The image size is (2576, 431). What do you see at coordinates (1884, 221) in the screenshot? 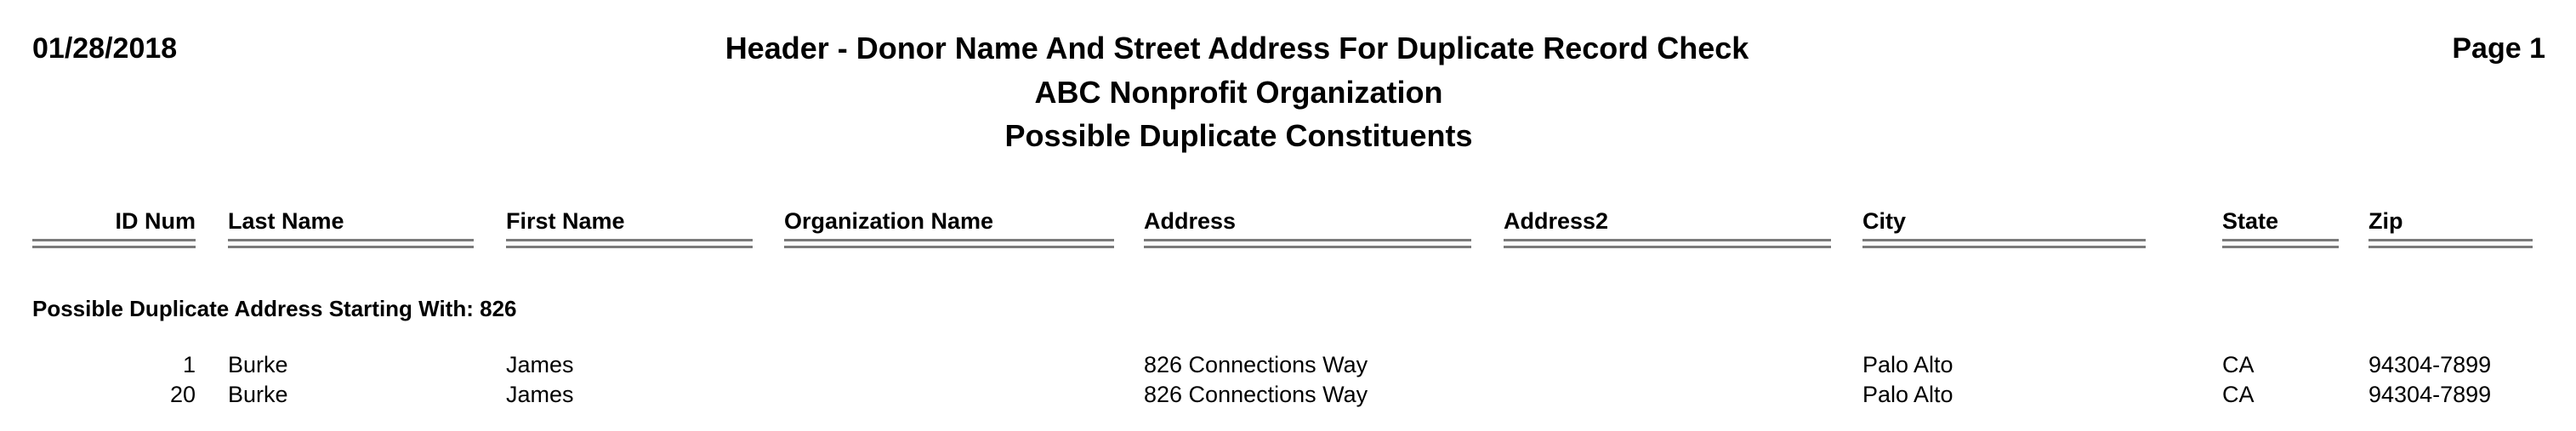
I see `column-header-city: City` at bounding box center [1884, 221].